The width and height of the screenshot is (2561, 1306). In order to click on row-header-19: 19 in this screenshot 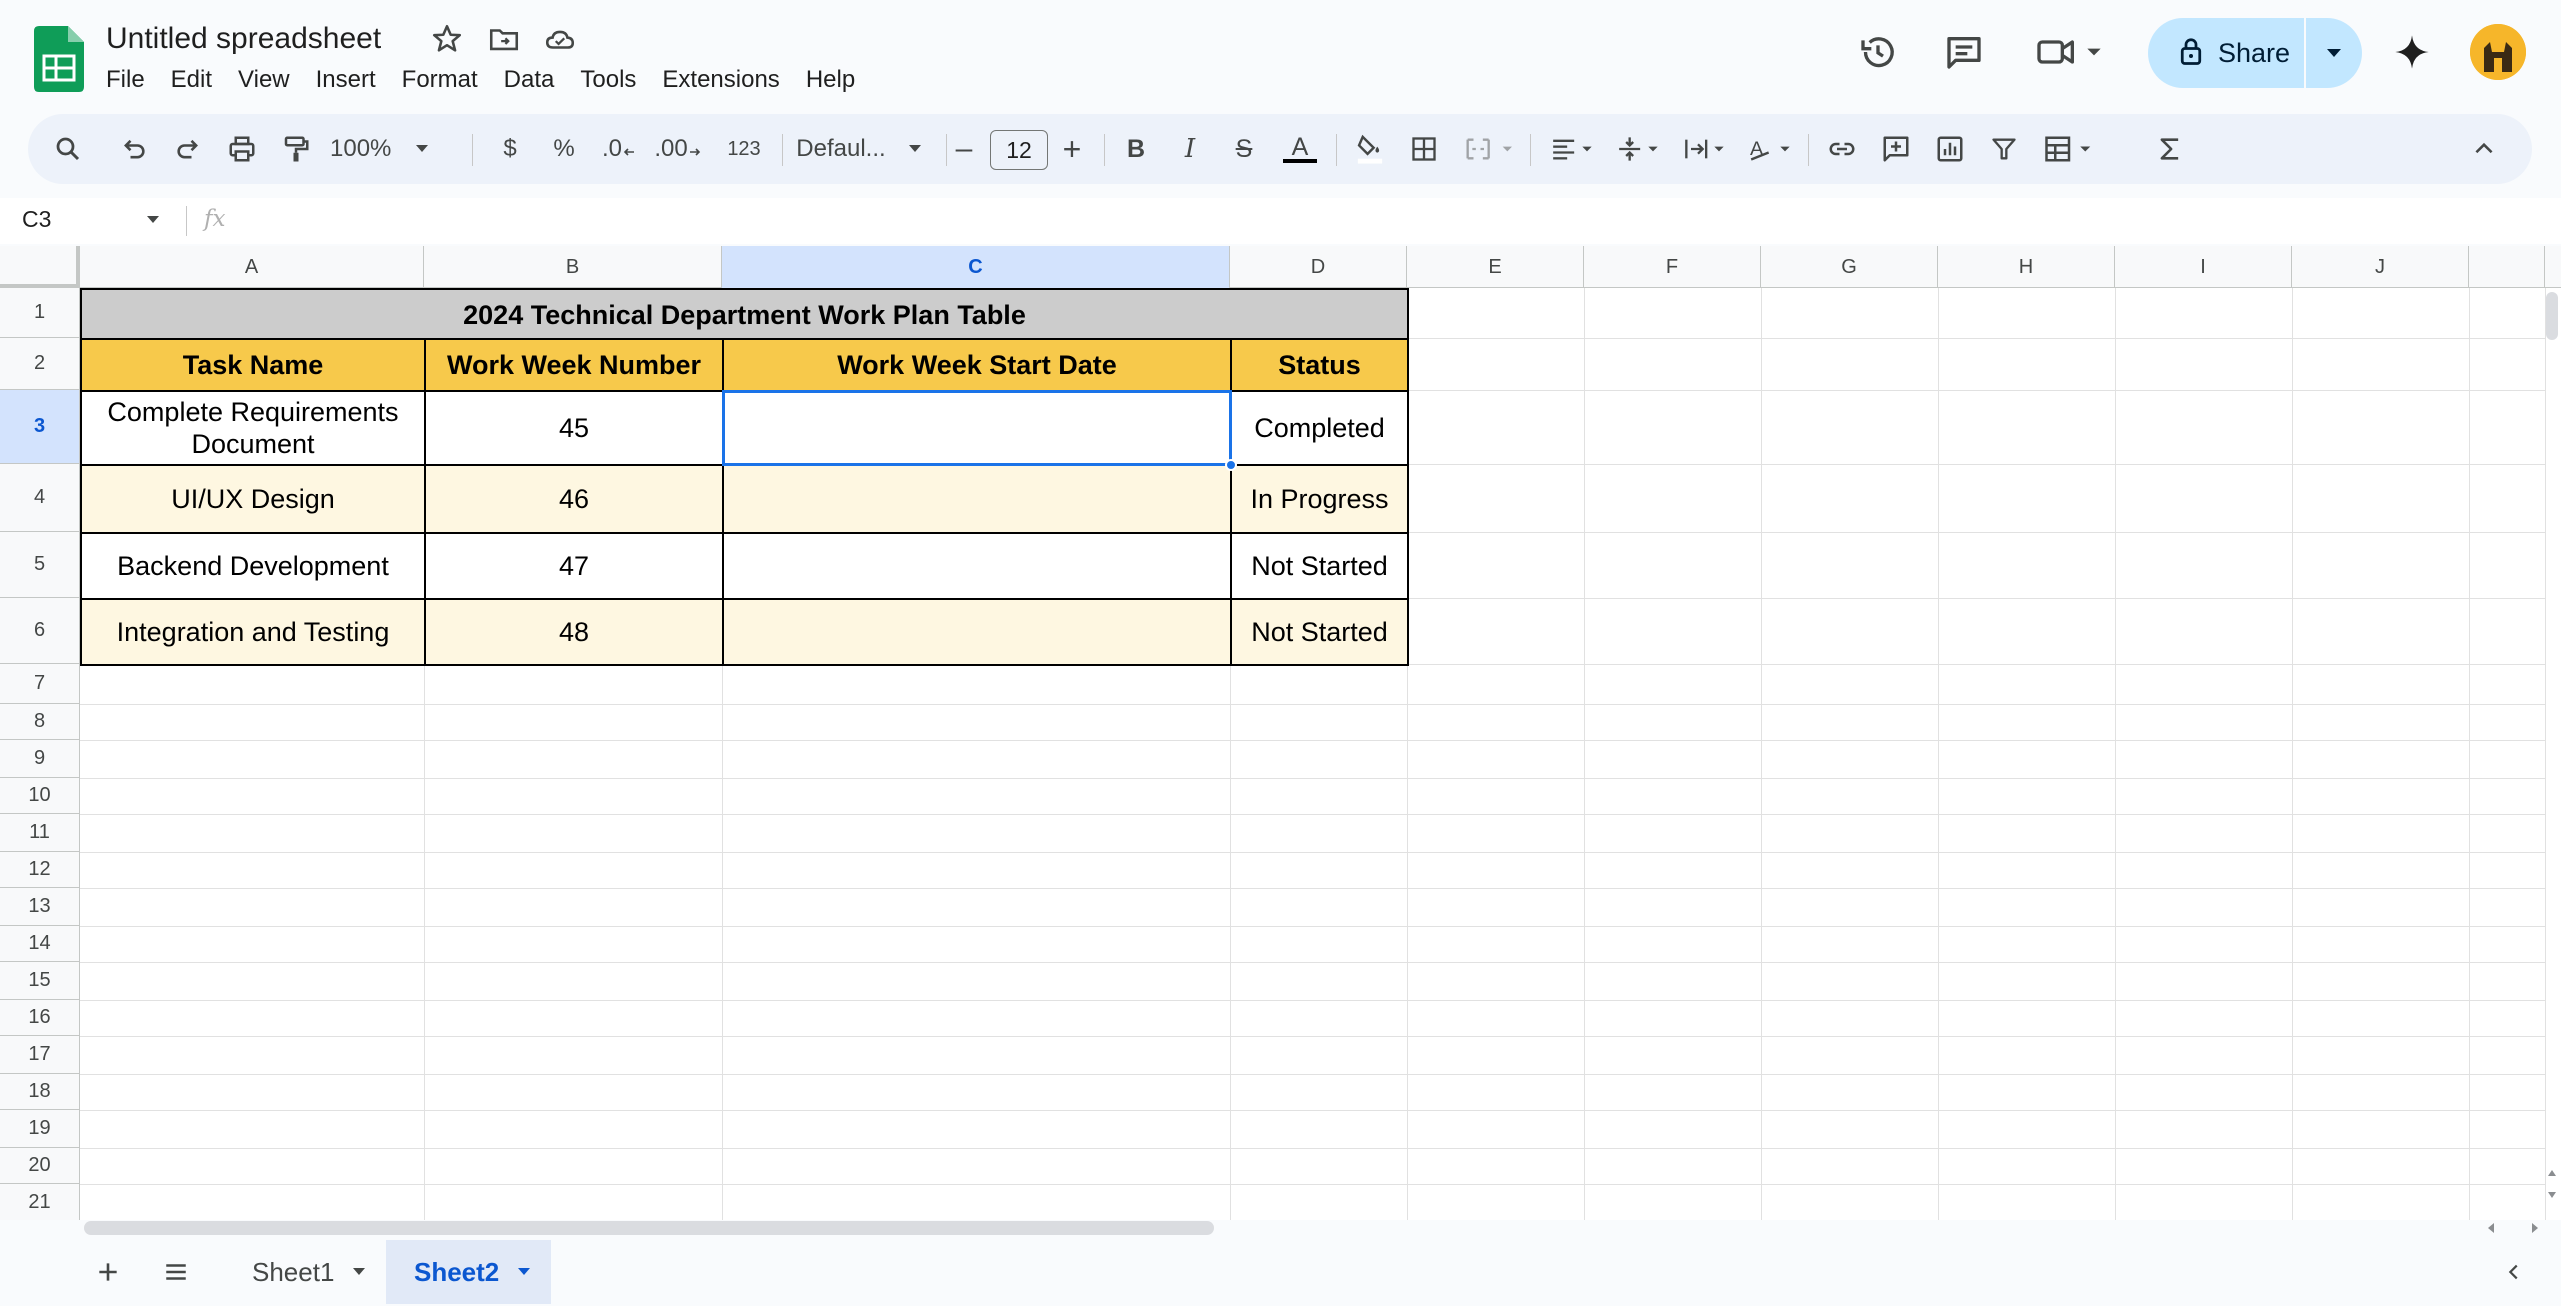, I will do `click(40, 1129)`.